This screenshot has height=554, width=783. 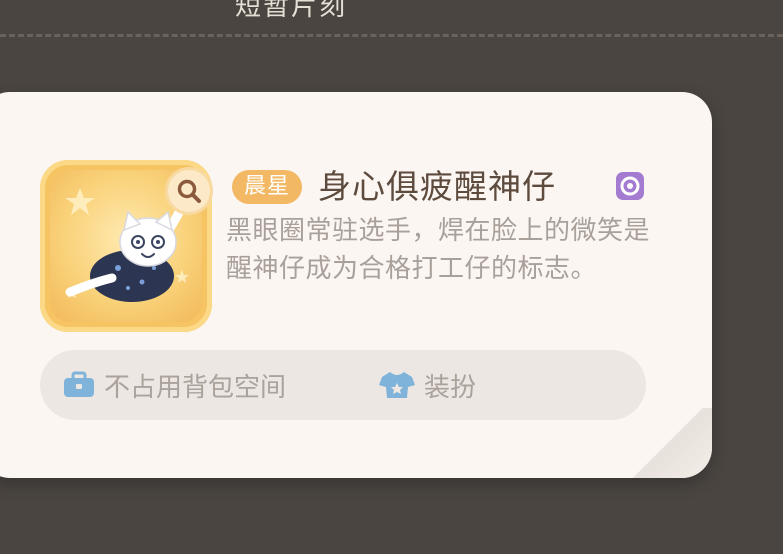 I want to click on item-type-icon, so click(x=630, y=186).